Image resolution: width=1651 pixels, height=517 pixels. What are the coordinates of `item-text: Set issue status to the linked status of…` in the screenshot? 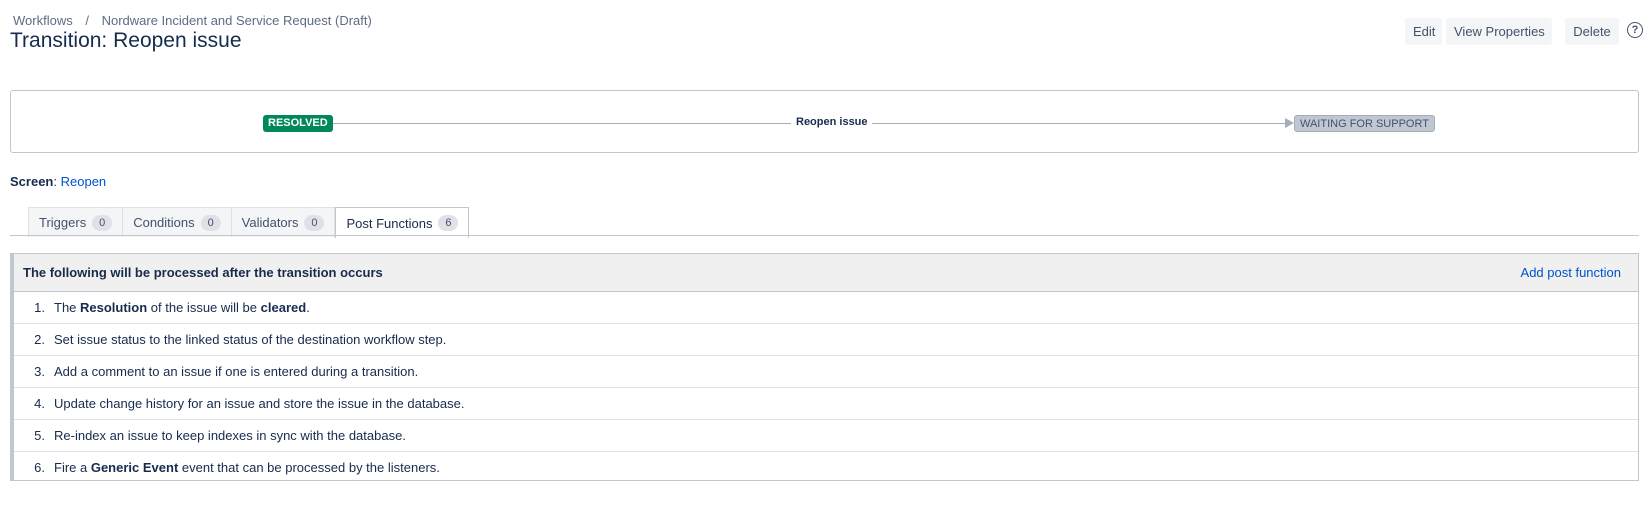 It's located at (250, 339).